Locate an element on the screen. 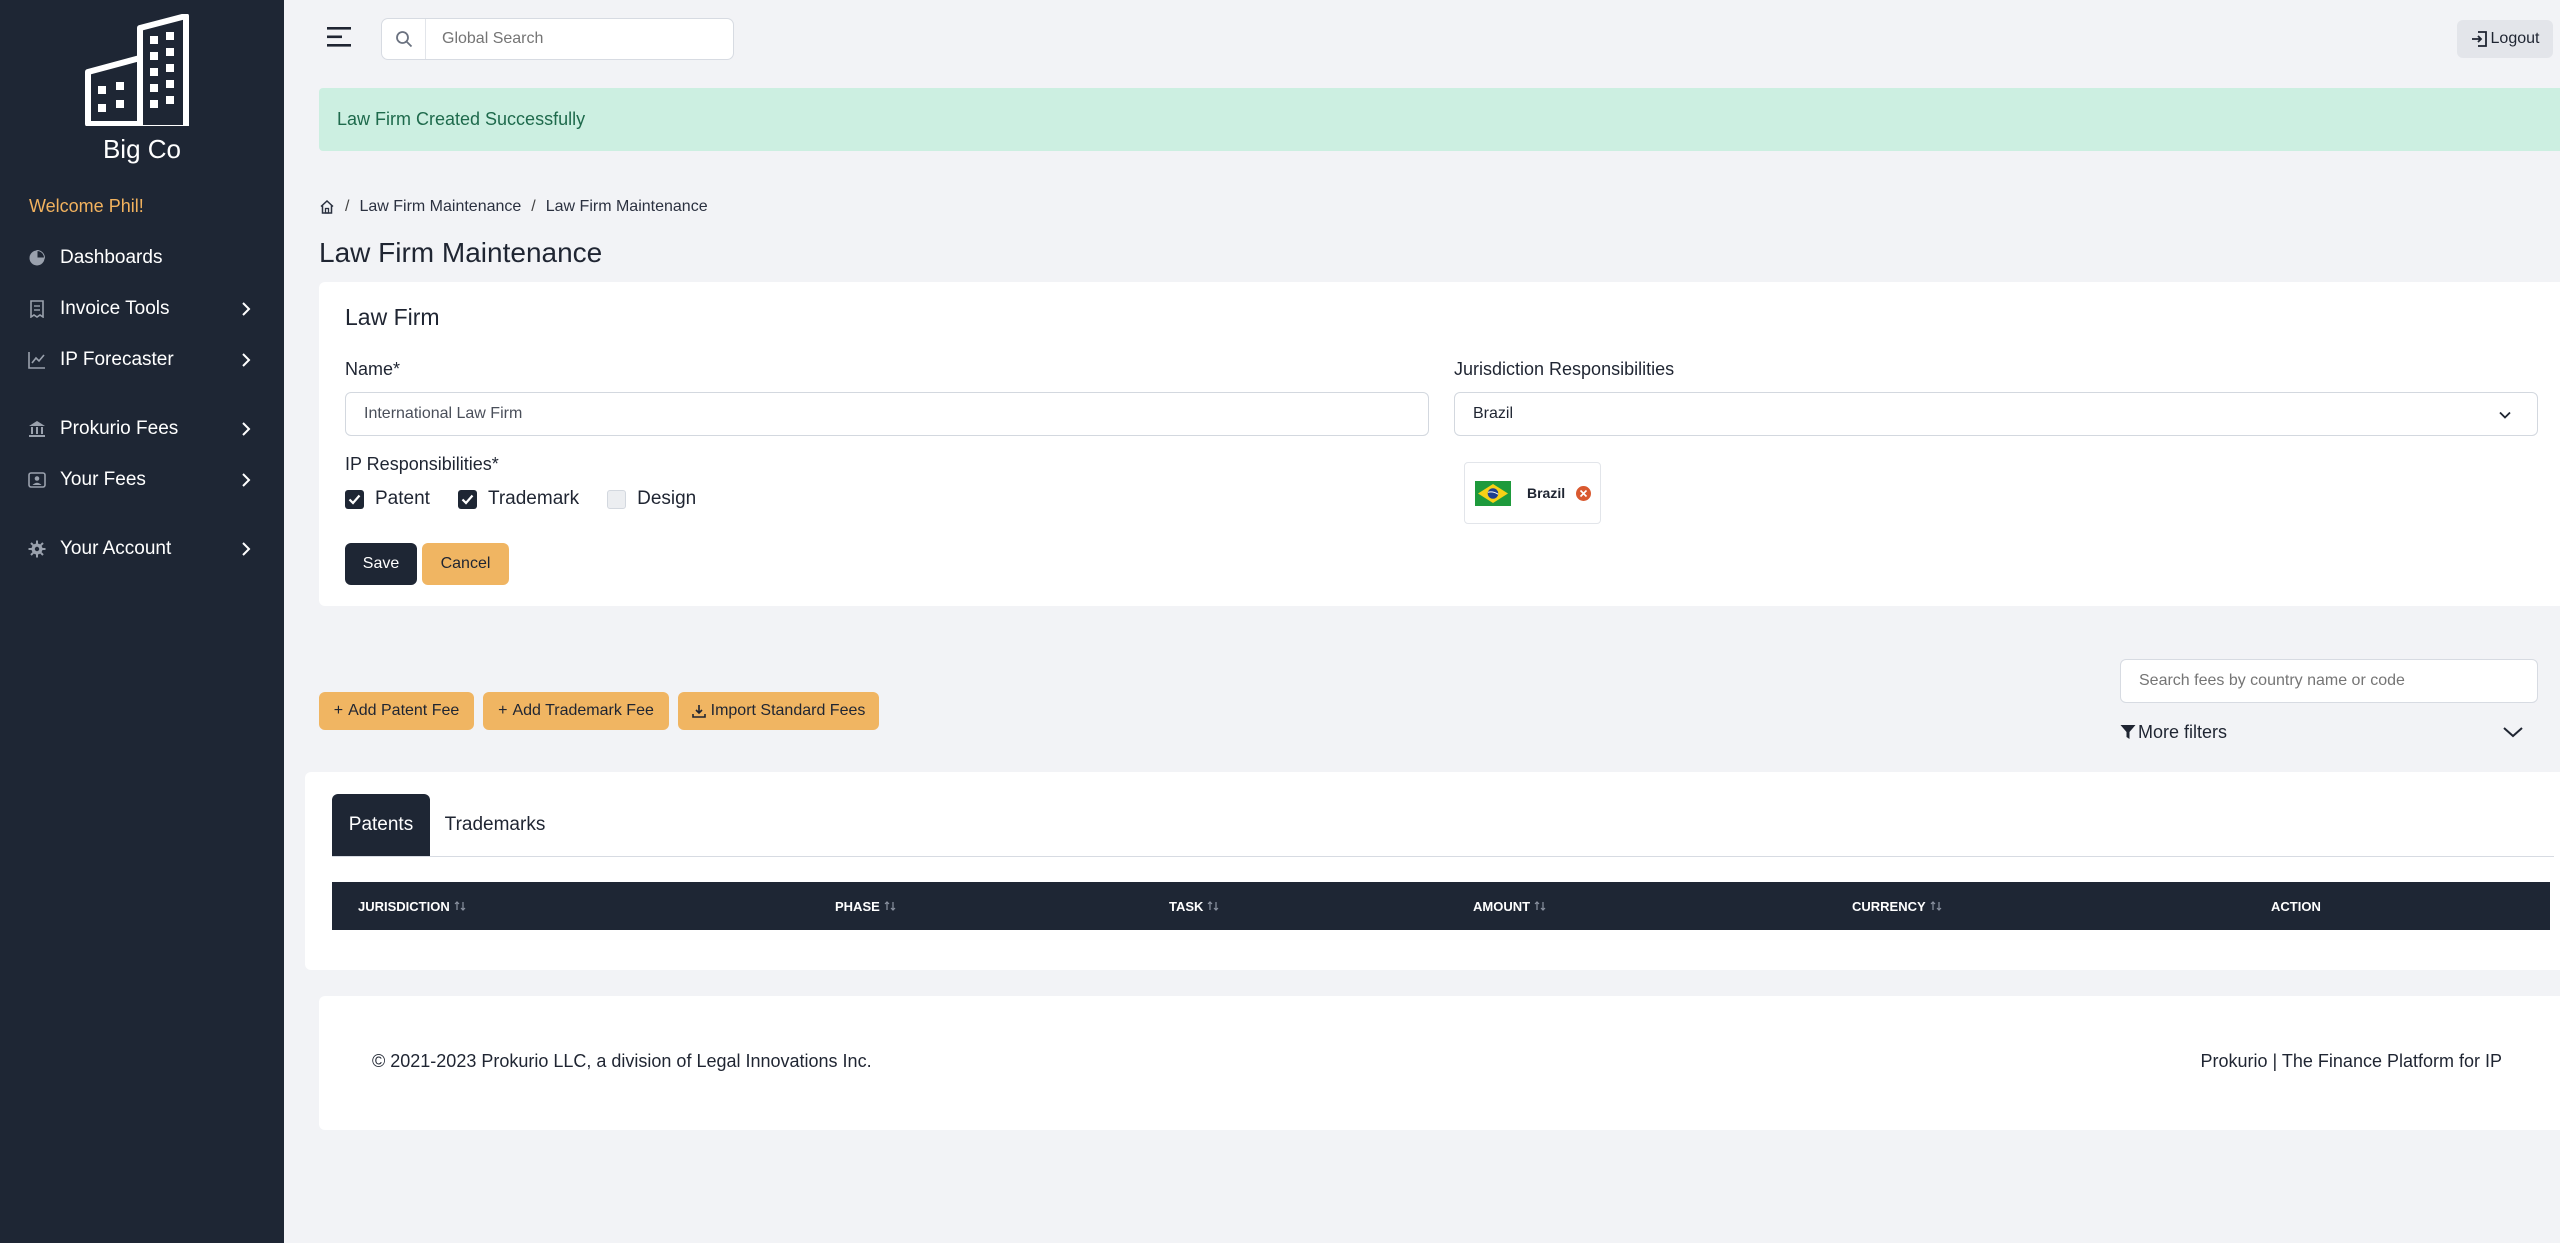  download-icon is located at coordinates (698, 711).